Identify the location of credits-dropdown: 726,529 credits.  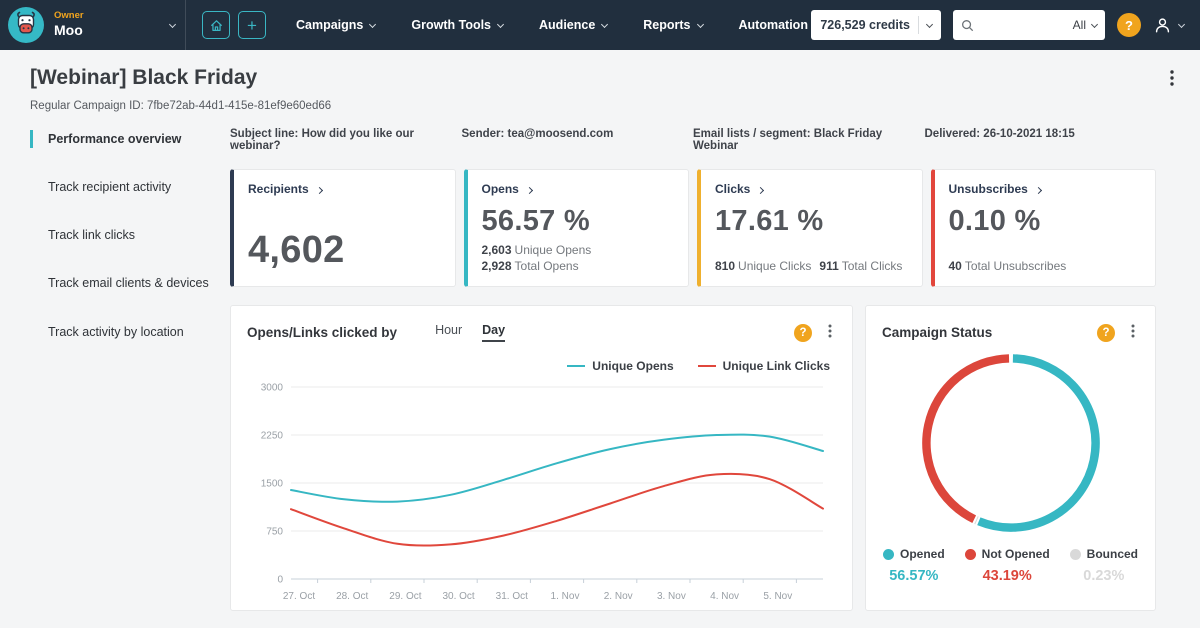
(876, 25).